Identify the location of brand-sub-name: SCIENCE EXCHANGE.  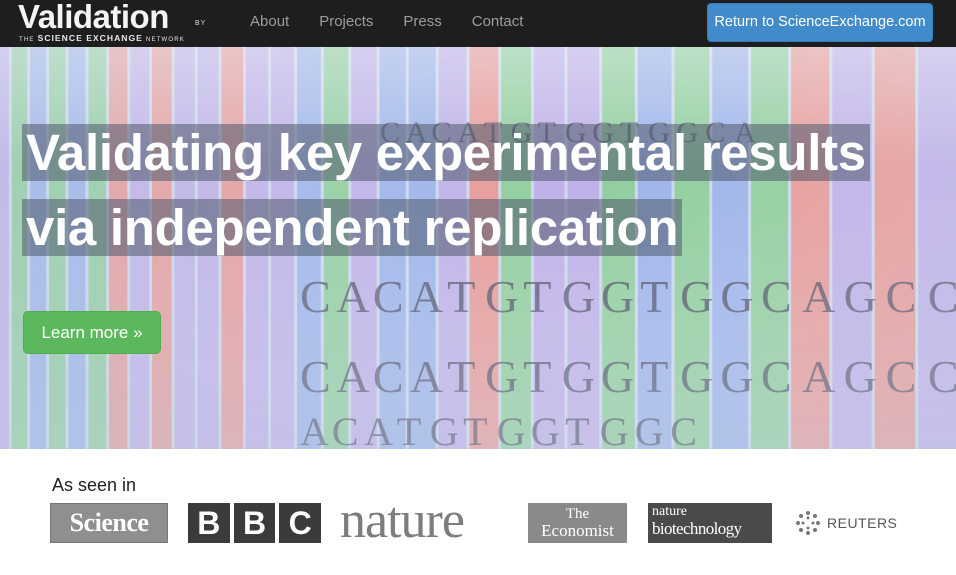
(90, 38).